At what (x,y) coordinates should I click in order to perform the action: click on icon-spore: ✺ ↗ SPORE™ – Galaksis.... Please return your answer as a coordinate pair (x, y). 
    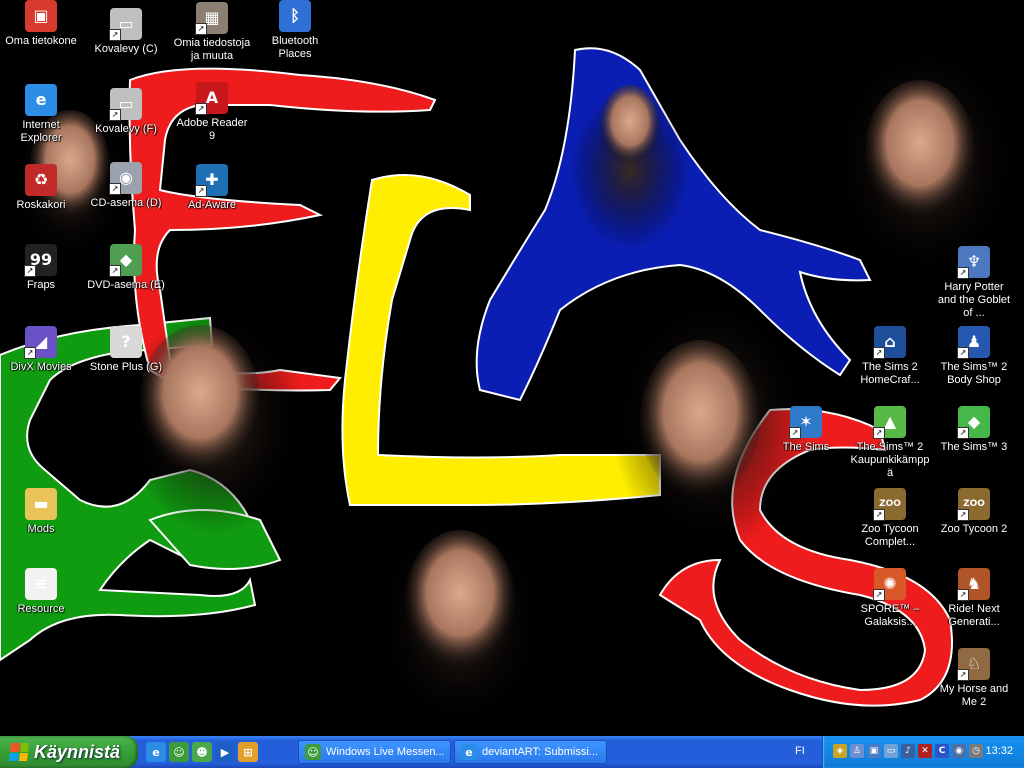
    Looking at the image, I should click on (890, 598).